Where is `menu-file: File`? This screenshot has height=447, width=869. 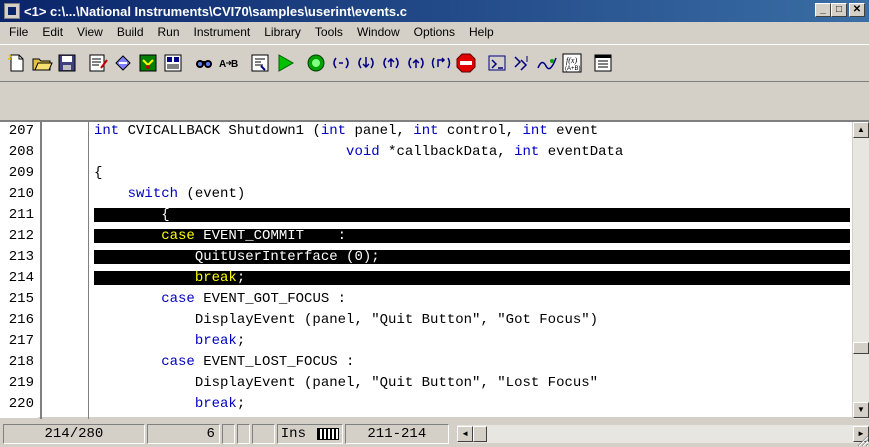 menu-file: File is located at coordinates (18, 32).